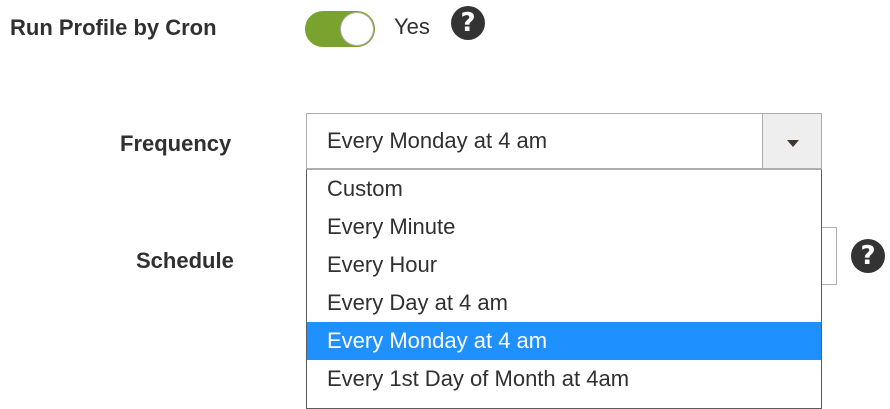 This screenshot has height=409, width=890. I want to click on frequency-selected-value: Every Monday at 4 am, so click(437, 140).